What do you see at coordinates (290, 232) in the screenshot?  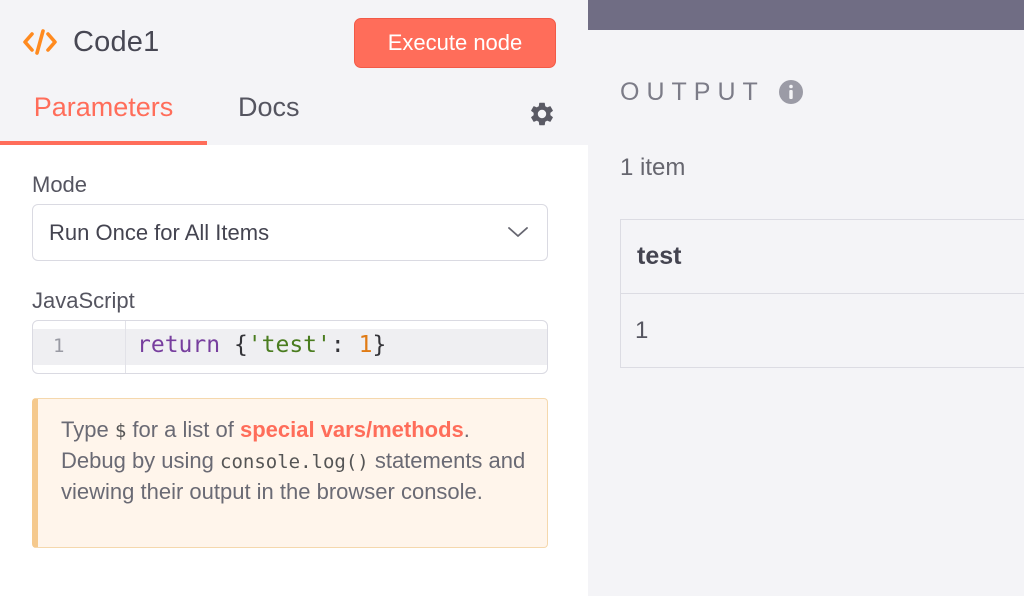 I see `mode-select: Run Once for All Items` at bounding box center [290, 232].